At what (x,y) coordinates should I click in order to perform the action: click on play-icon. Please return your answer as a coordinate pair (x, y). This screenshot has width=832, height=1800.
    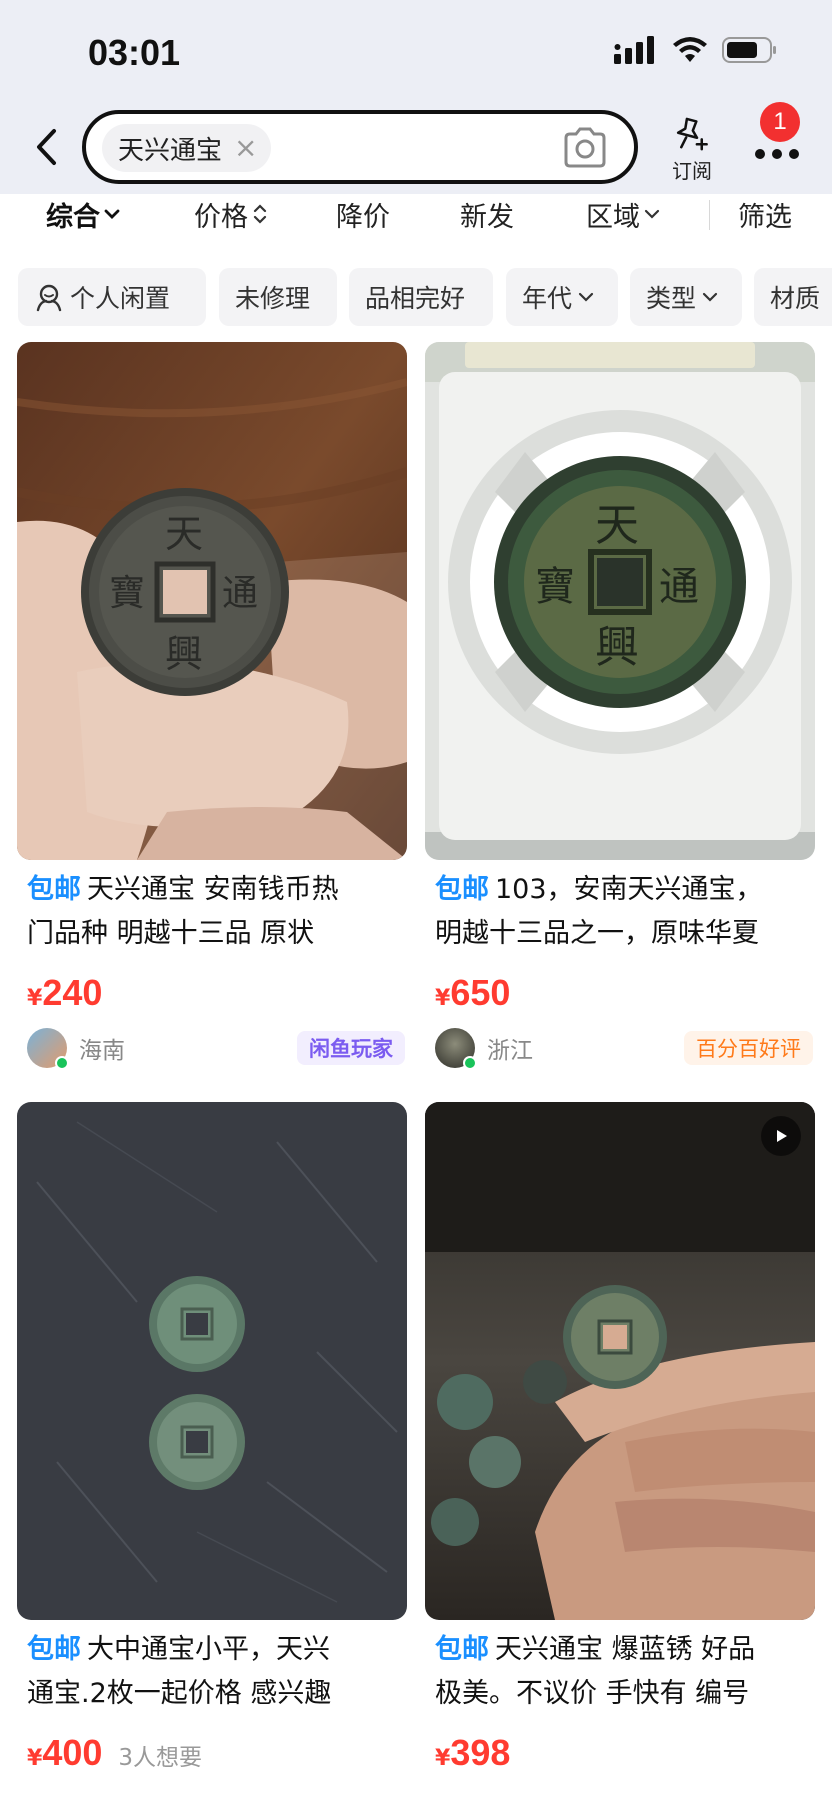
    Looking at the image, I should click on (782, 1136).